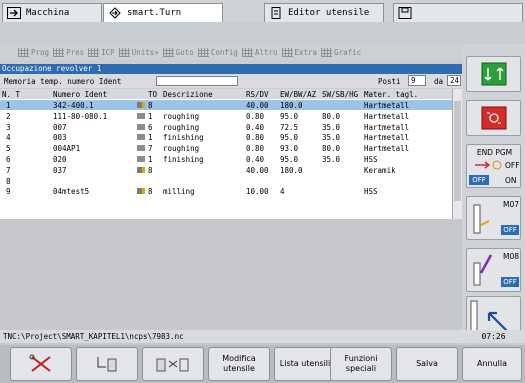 This screenshot has width=525, height=383. Describe the element at coordinates (454, 80) in the screenshot. I see `posti-total: 24` at that location.